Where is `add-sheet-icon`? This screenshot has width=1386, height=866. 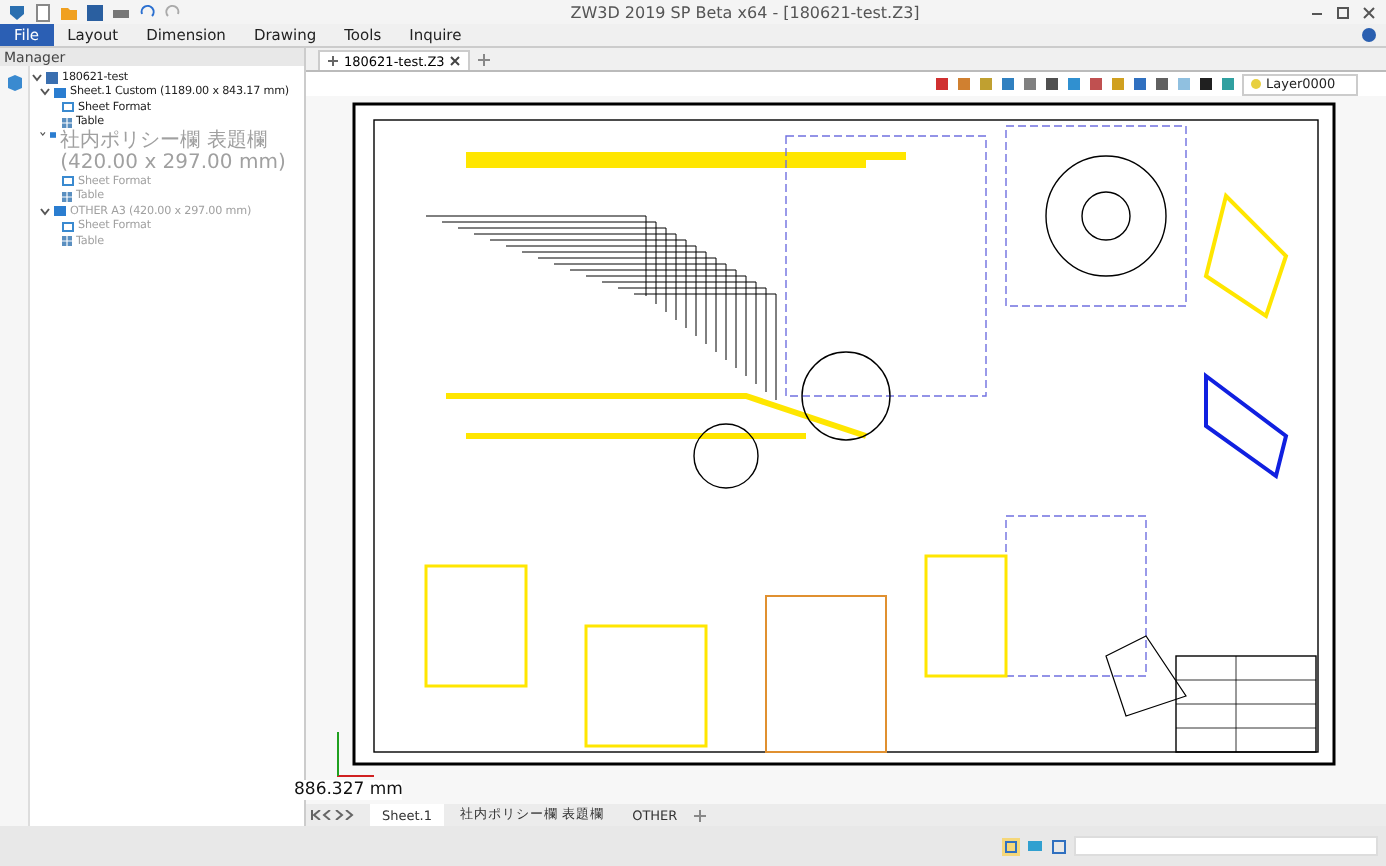
add-sheet-icon is located at coordinates (699, 815).